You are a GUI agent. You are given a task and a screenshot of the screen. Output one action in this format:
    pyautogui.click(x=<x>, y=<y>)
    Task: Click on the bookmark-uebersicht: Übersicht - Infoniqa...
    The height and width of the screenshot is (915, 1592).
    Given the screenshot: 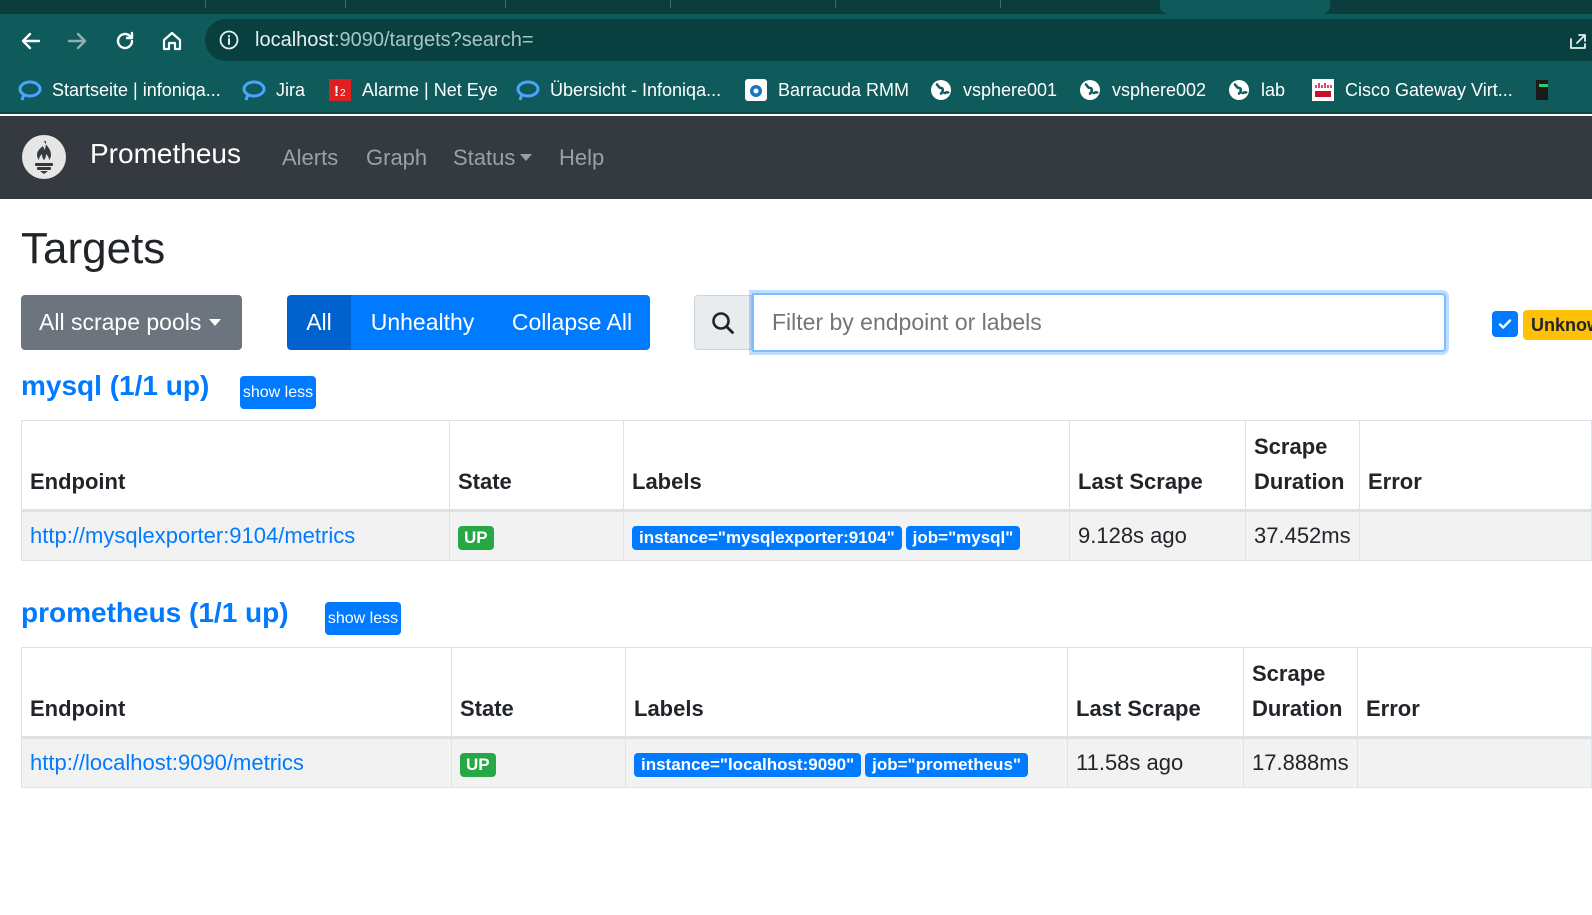 What is the action you would take?
    pyautogui.click(x=618, y=90)
    